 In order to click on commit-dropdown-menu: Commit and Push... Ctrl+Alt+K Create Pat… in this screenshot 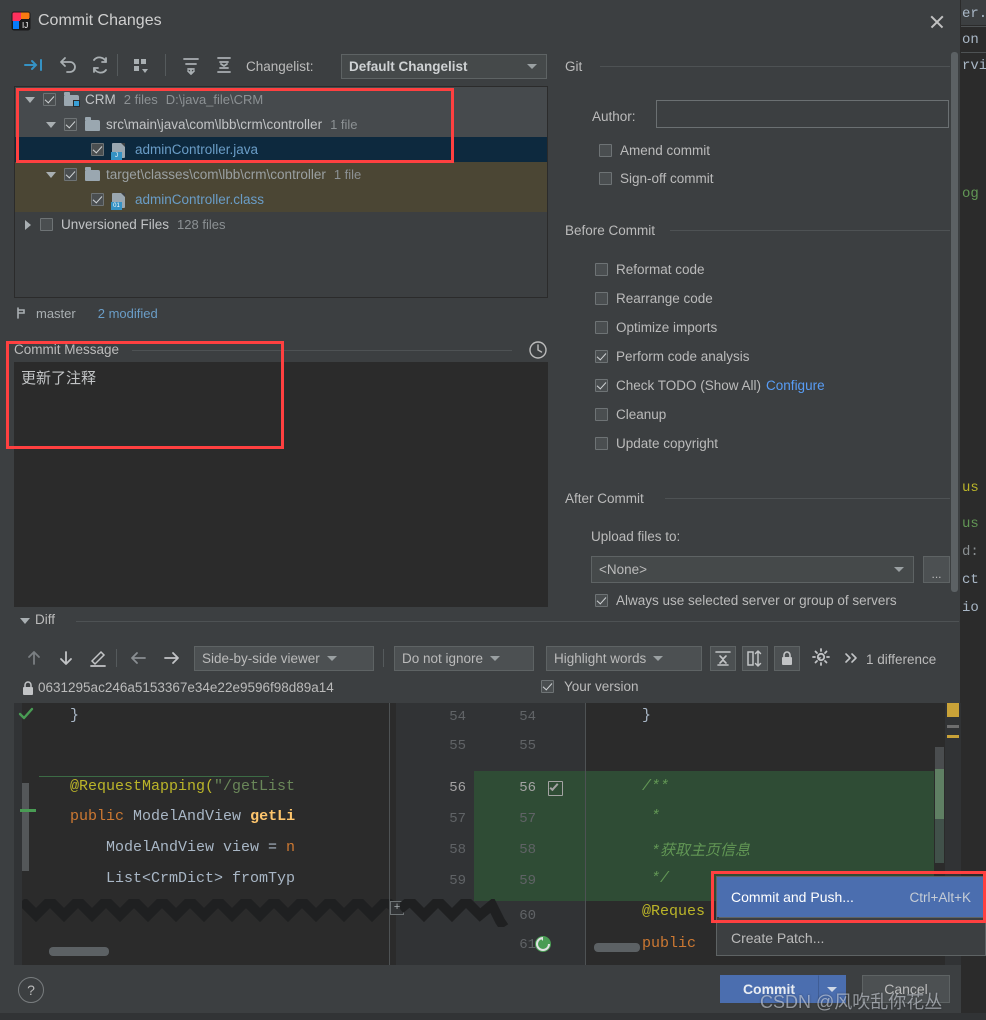, I will do `click(851, 916)`.